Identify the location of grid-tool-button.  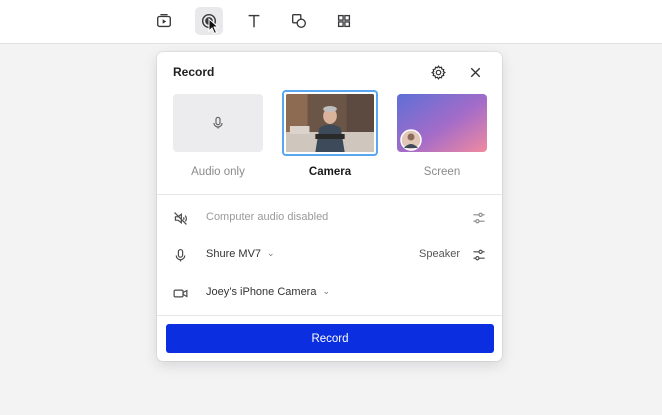
(344, 21).